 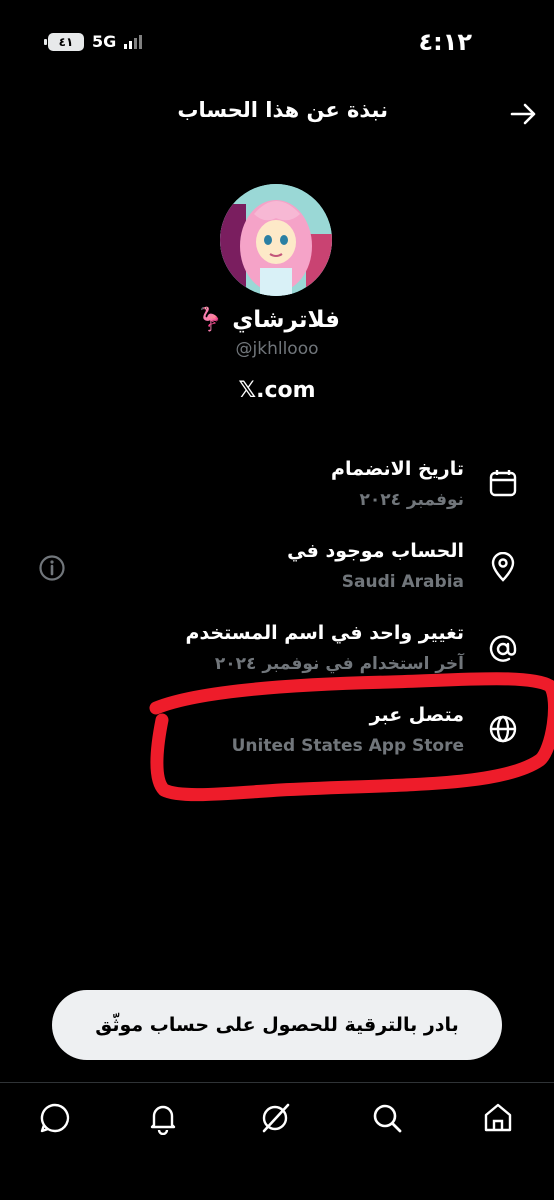 What do you see at coordinates (416, 715) in the screenshot?
I see `row-title: متصل عبر` at bounding box center [416, 715].